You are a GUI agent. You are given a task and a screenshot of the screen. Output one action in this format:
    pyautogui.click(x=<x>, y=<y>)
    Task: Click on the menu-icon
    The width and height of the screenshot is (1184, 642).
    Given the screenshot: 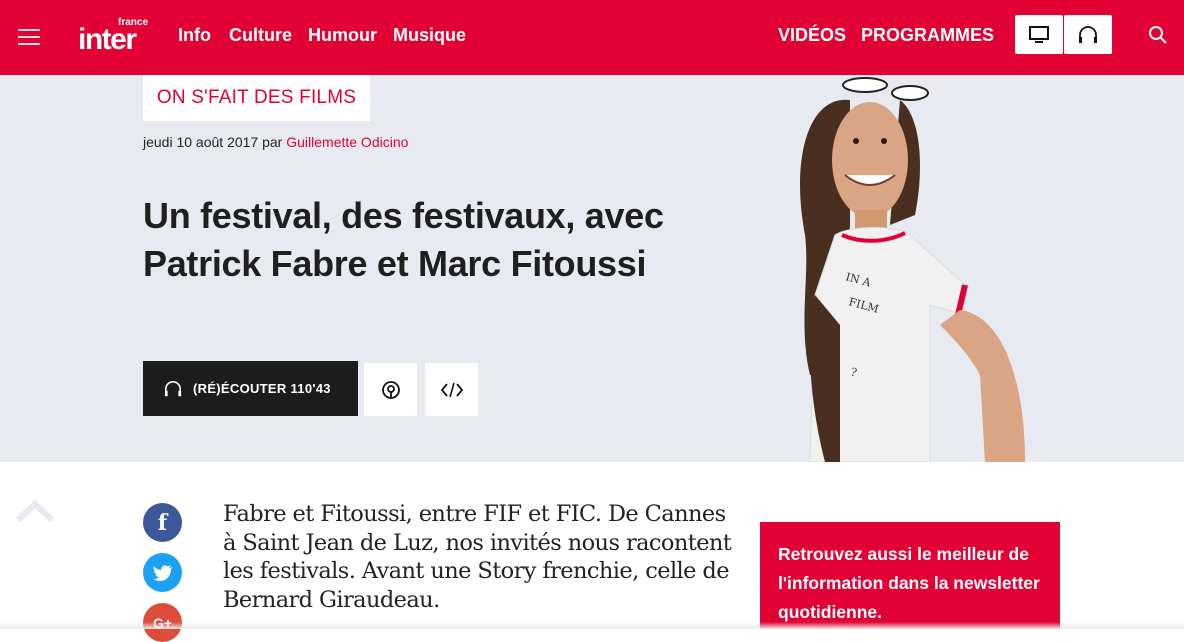 What is the action you would take?
    pyautogui.click(x=29, y=38)
    